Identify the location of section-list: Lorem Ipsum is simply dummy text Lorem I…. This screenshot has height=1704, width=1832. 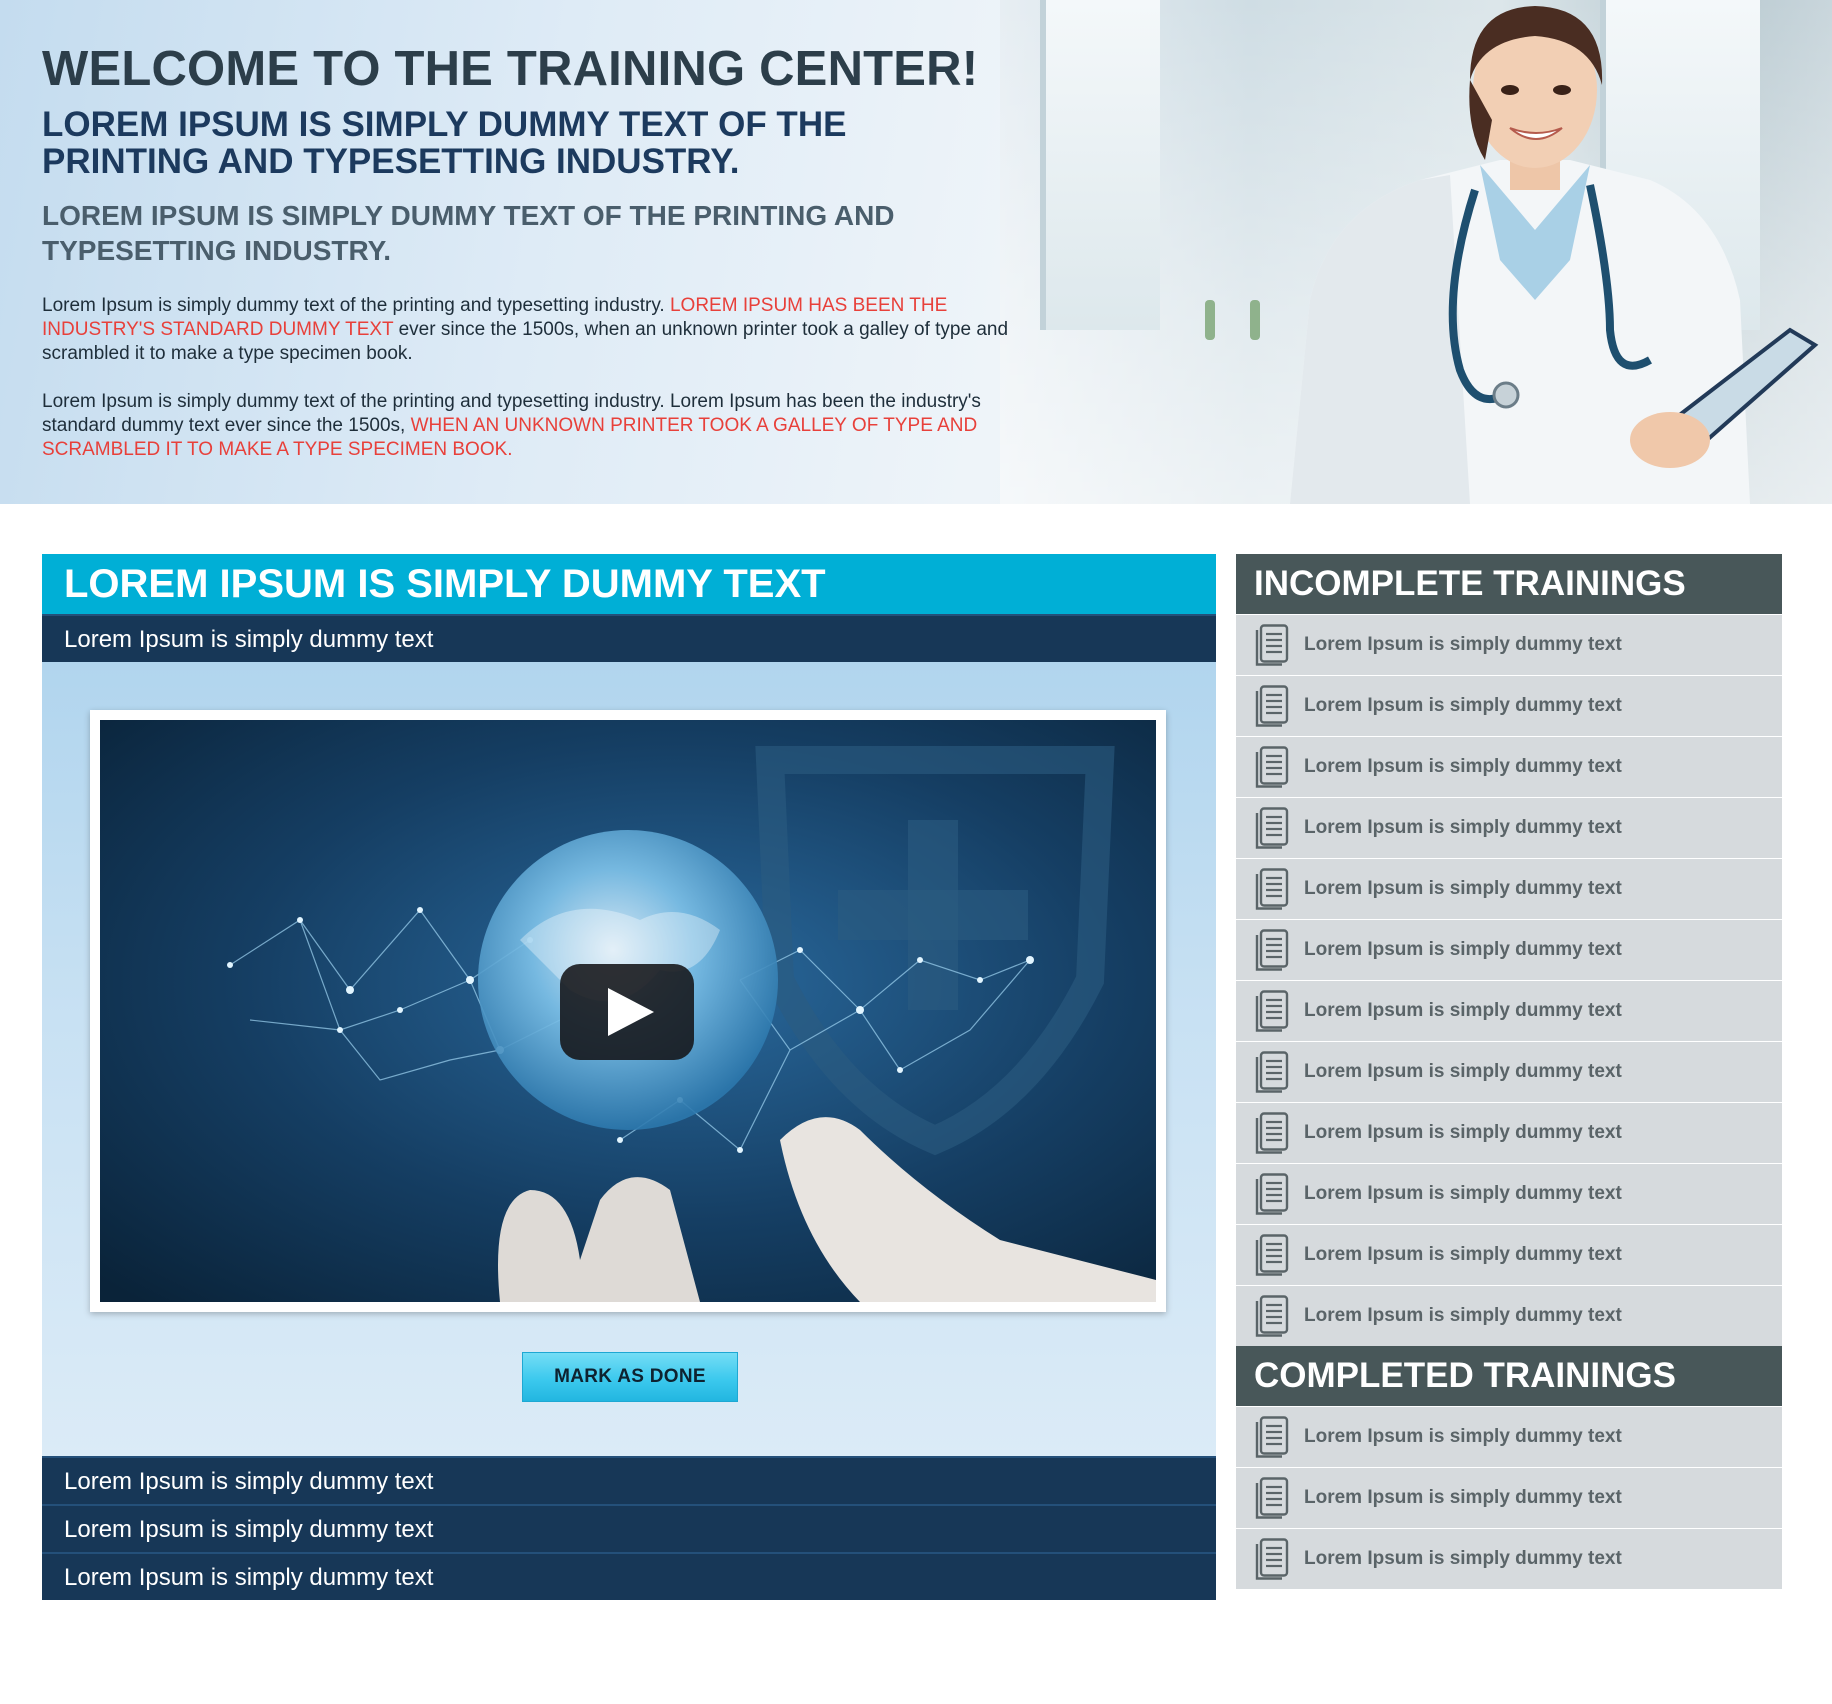
(629, 1528).